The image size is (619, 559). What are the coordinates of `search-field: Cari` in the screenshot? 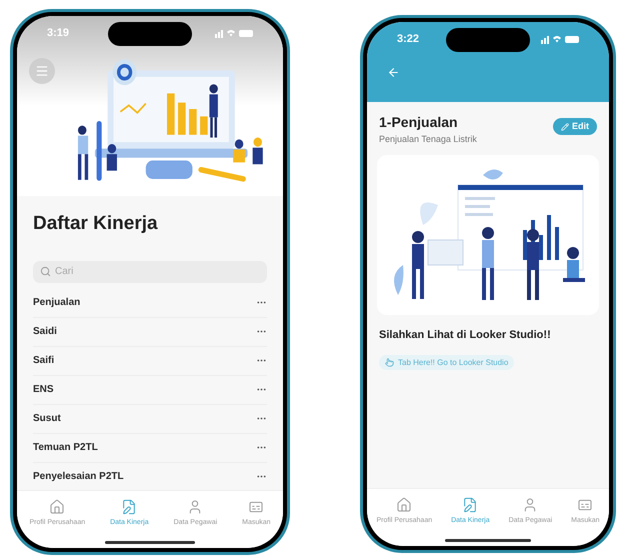 It's located at (150, 271).